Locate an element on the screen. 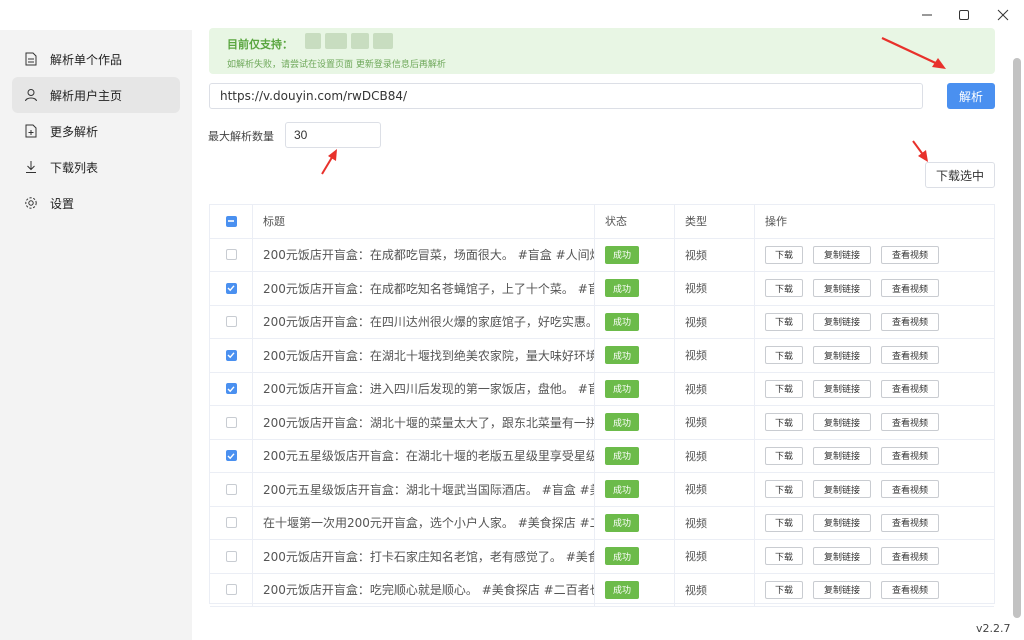 The height and width of the screenshot is (640, 1024). sidebar-item-label: 更多解析 is located at coordinates (74, 131).